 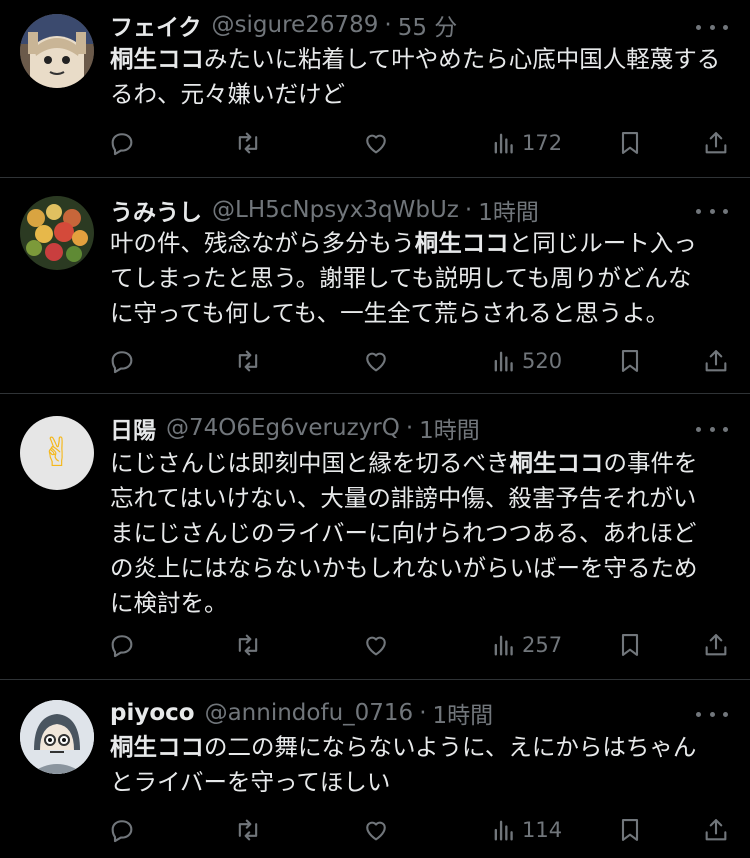 What do you see at coordinates (542, 361) in the screenshot?
I see `view-count: 520` at bounding box center [542, 361].